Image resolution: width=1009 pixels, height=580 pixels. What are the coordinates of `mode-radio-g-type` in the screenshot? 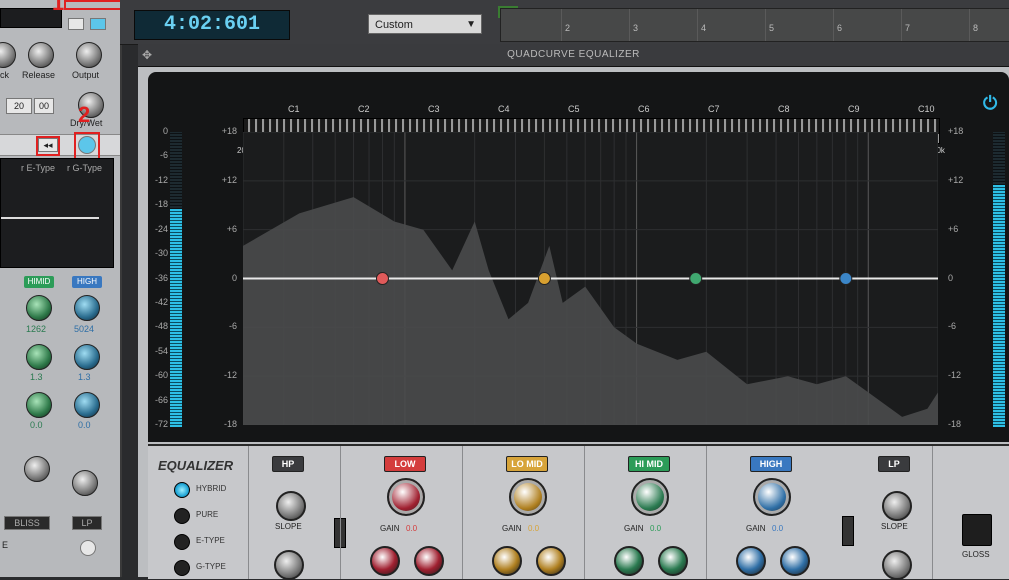 It's located at (182, 568).